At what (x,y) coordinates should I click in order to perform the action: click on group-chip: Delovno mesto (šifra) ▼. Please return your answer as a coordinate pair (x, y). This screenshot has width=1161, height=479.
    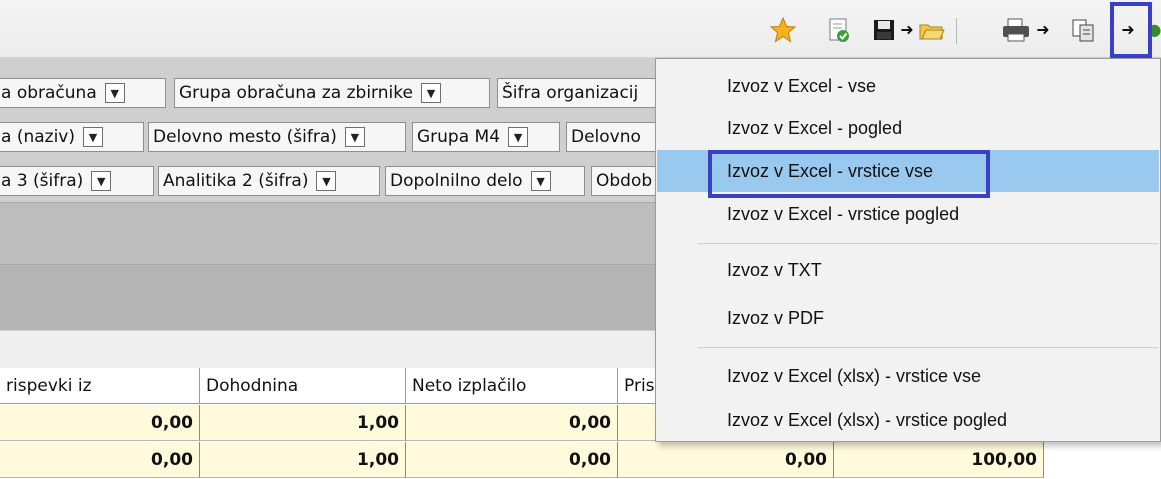
    Looking at the image, I should click on (277, 137).